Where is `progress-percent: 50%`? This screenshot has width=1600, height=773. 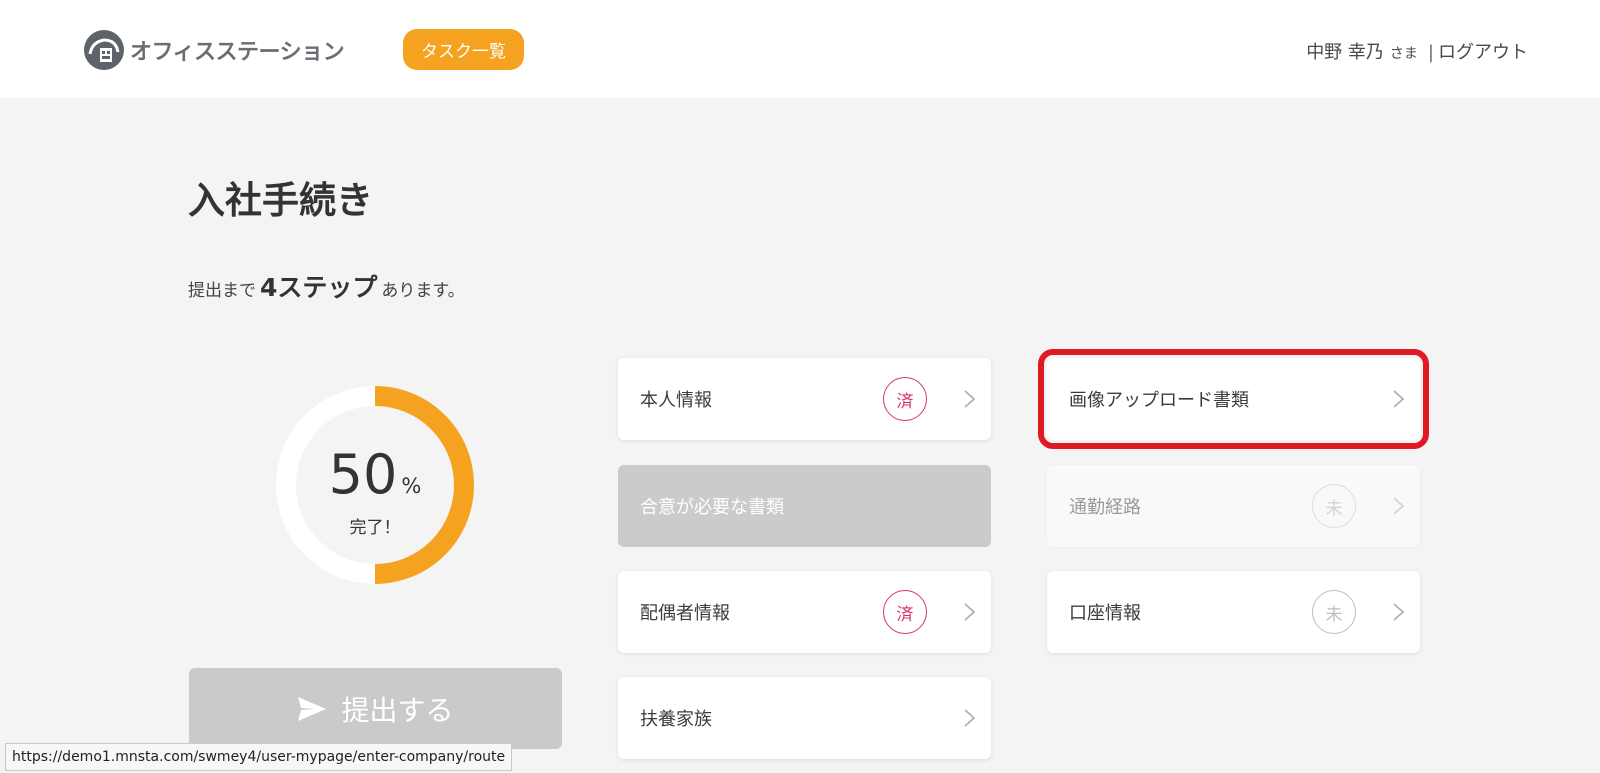
progress-percent: 50% is located at coordinates (375, 475).